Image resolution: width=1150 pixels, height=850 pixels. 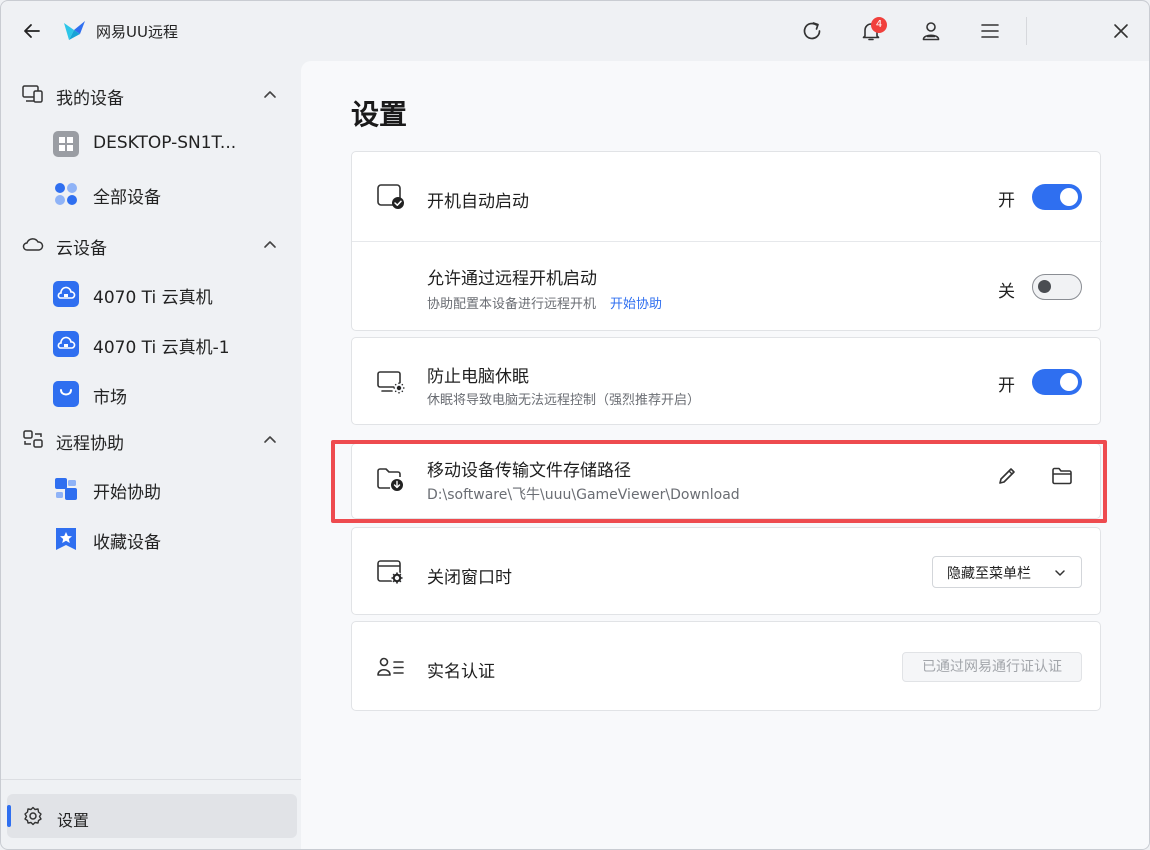 What do you see at coordinates (32, 31) in the screenshot?
I see `back-icon` at bounding box center [32, 31].